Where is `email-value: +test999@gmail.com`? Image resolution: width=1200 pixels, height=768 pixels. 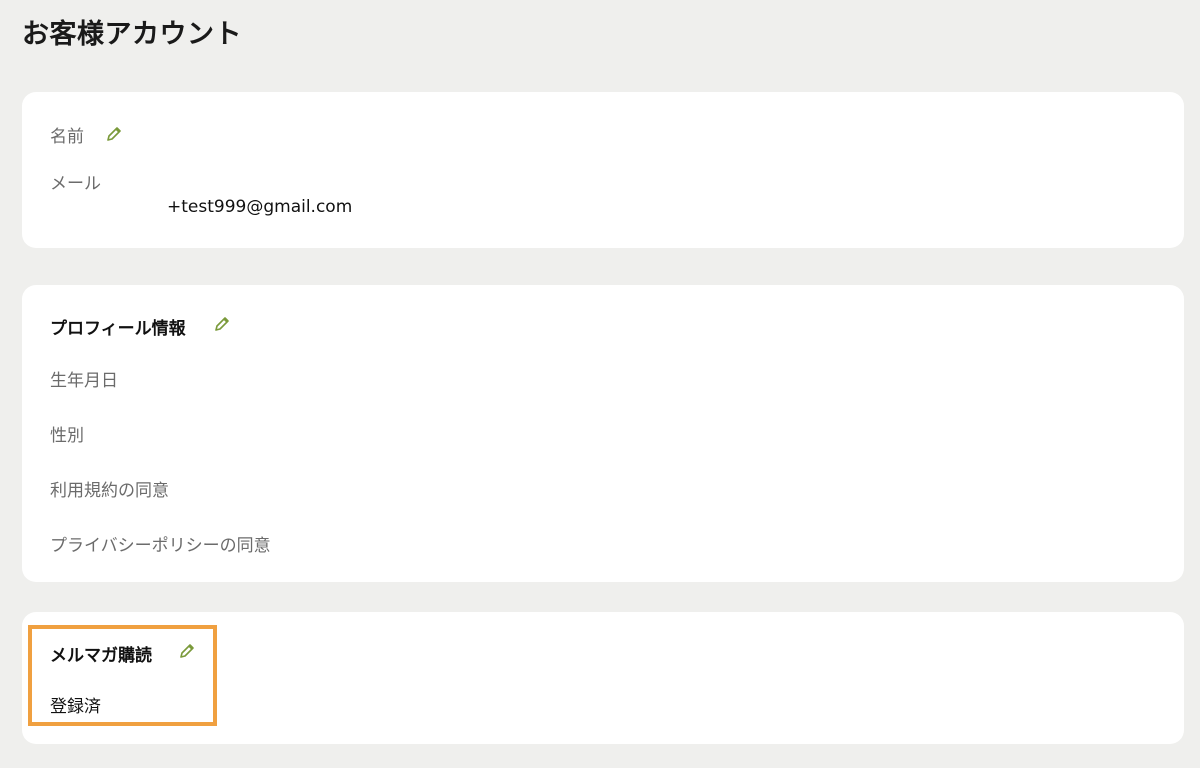 email-value: +test999@gmail.com is located at coordinates (260, 207).